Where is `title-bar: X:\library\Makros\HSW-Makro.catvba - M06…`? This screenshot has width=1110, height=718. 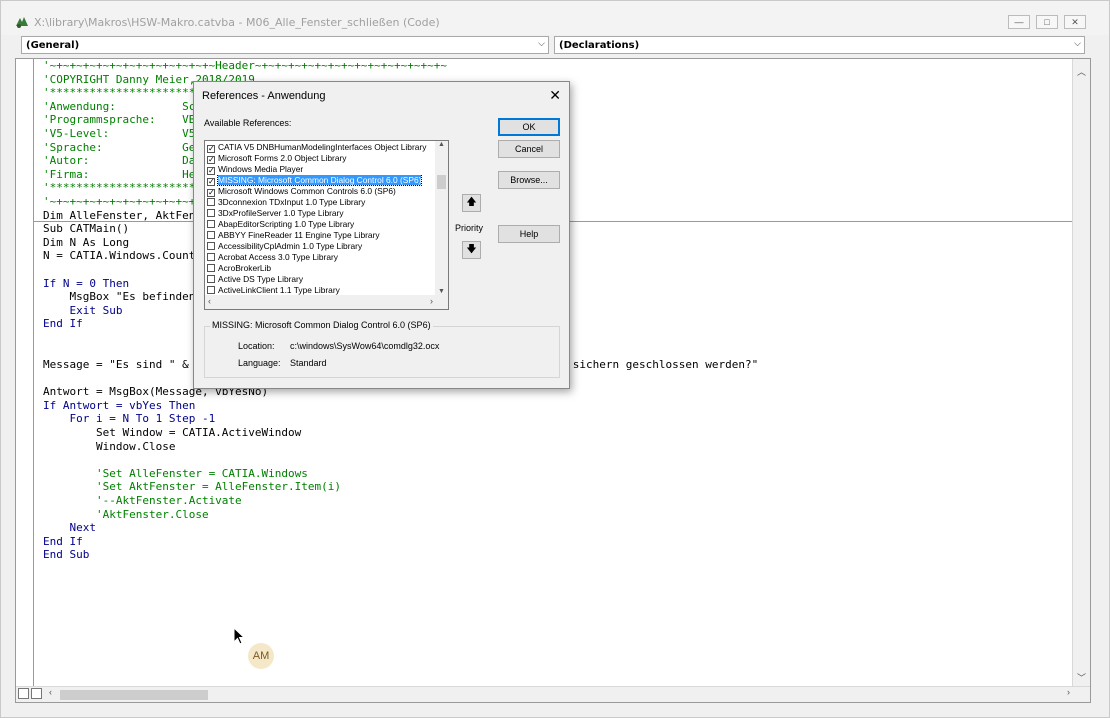 title-bar: X:\library\Makros\HSW-Makro.catvba - M06… is located at coordinates (555, 18).